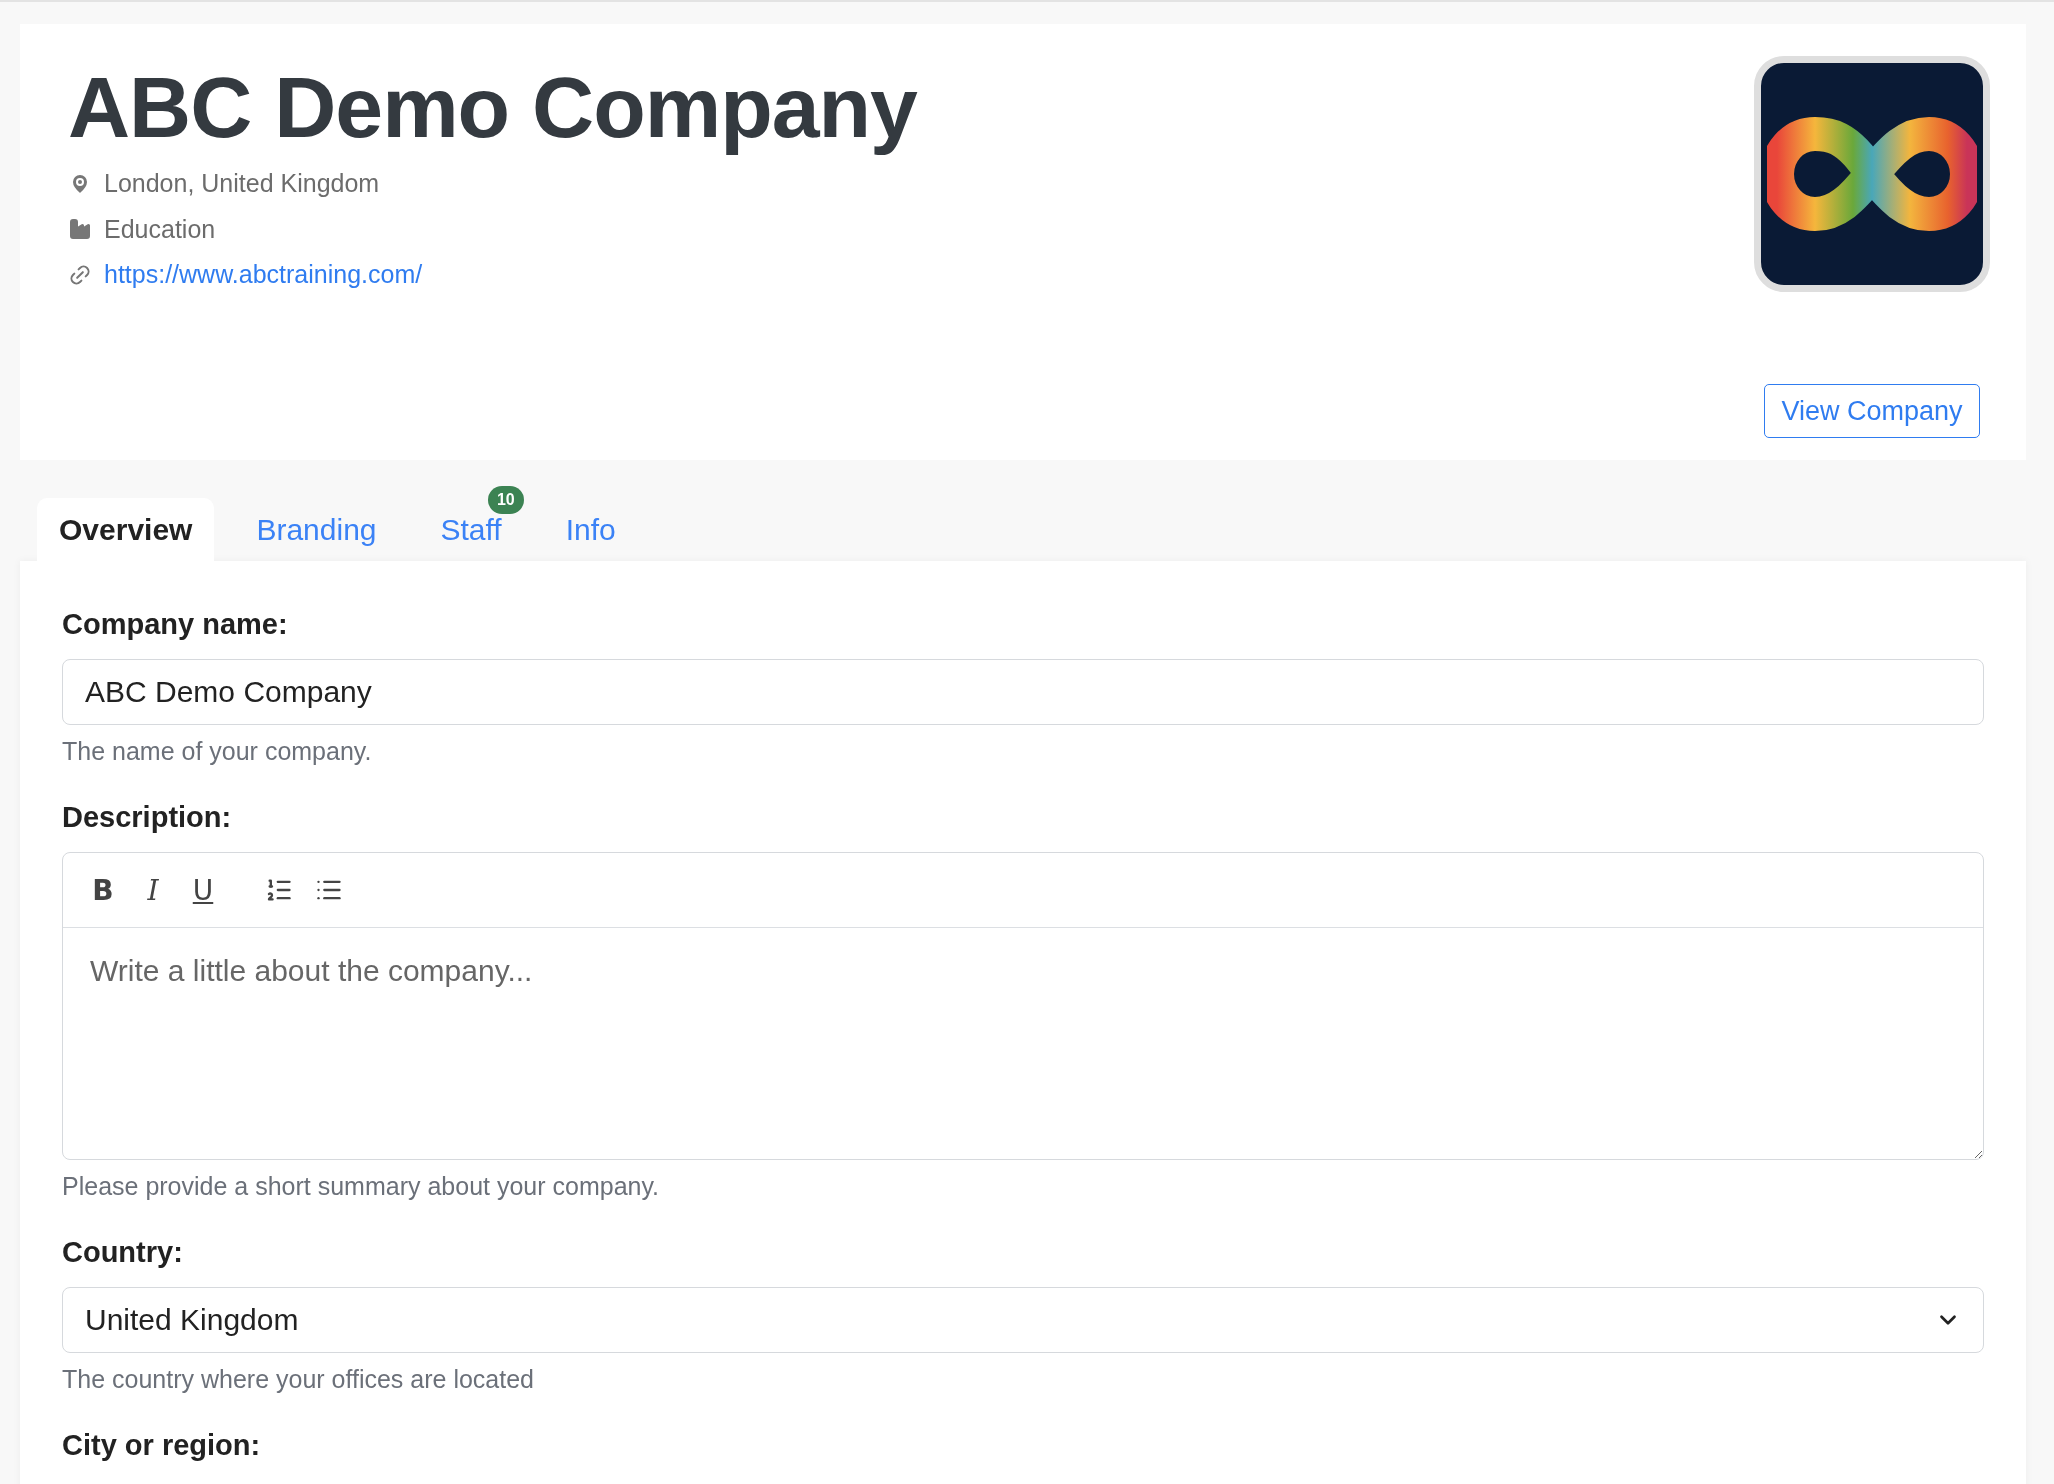 Image resolution: width=2054 pixels, height=1484 pixels. Describe the element at coordinates (162, 1445) in the screenshot. I see `field-label: City or region:` at that location.